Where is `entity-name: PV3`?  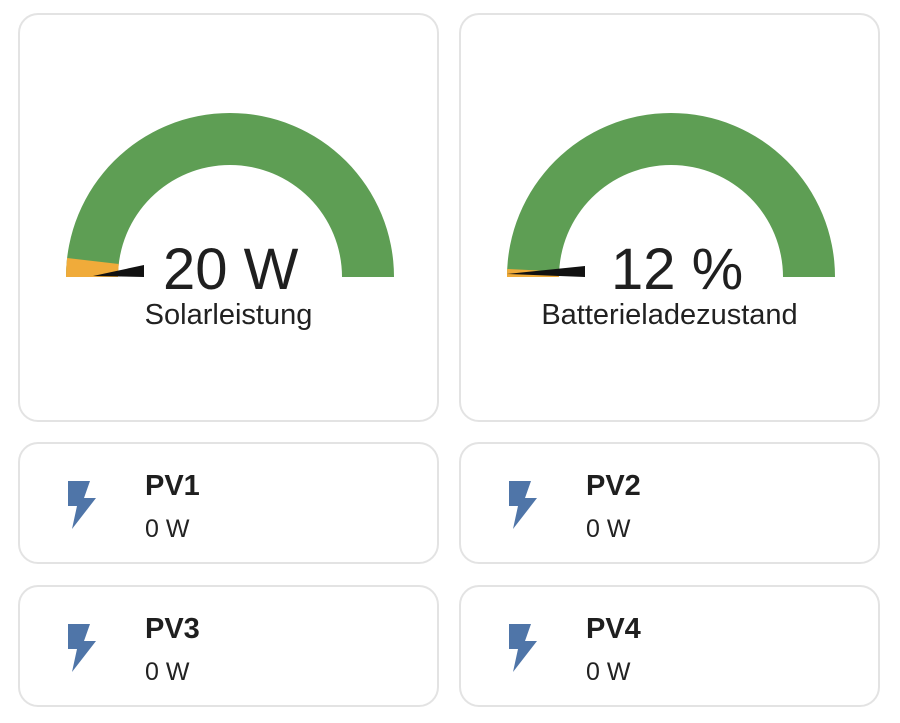
entity-name: PV3 is located at coordinates (172, 629).